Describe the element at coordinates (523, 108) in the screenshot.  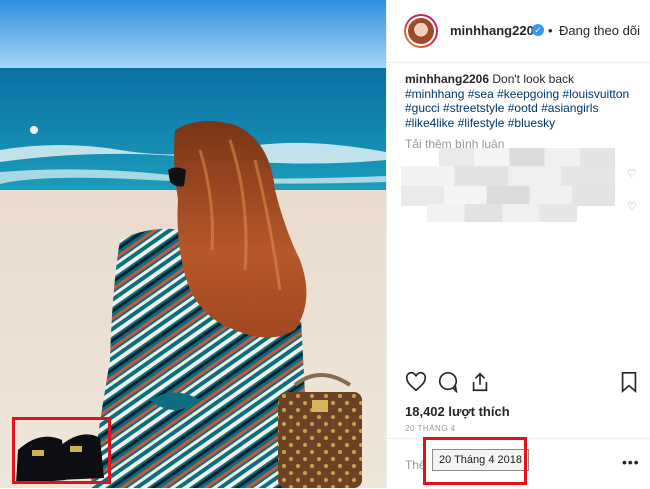
I see `hashtag: #ootd` at that location.